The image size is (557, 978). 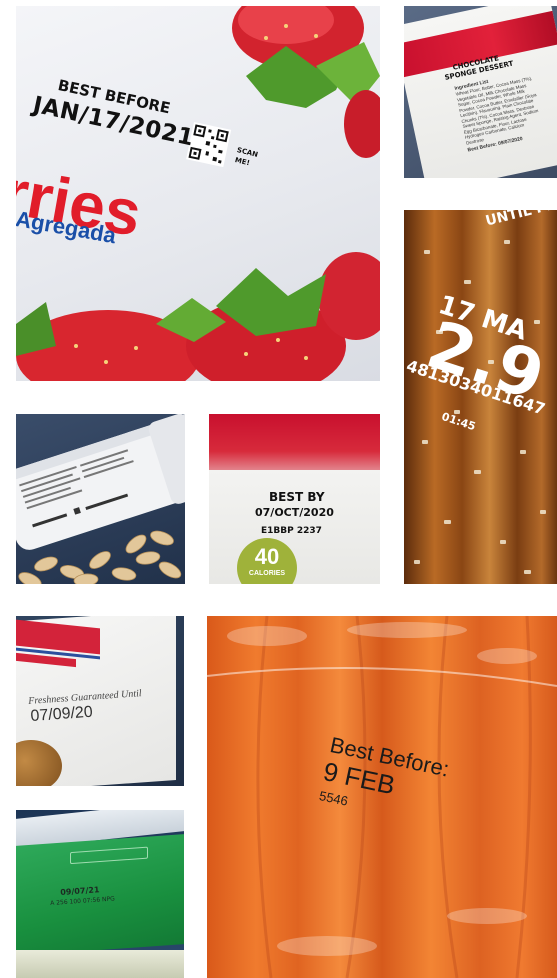 I want to click on best-by-label: BEST BY, so click(x=297, y=497).